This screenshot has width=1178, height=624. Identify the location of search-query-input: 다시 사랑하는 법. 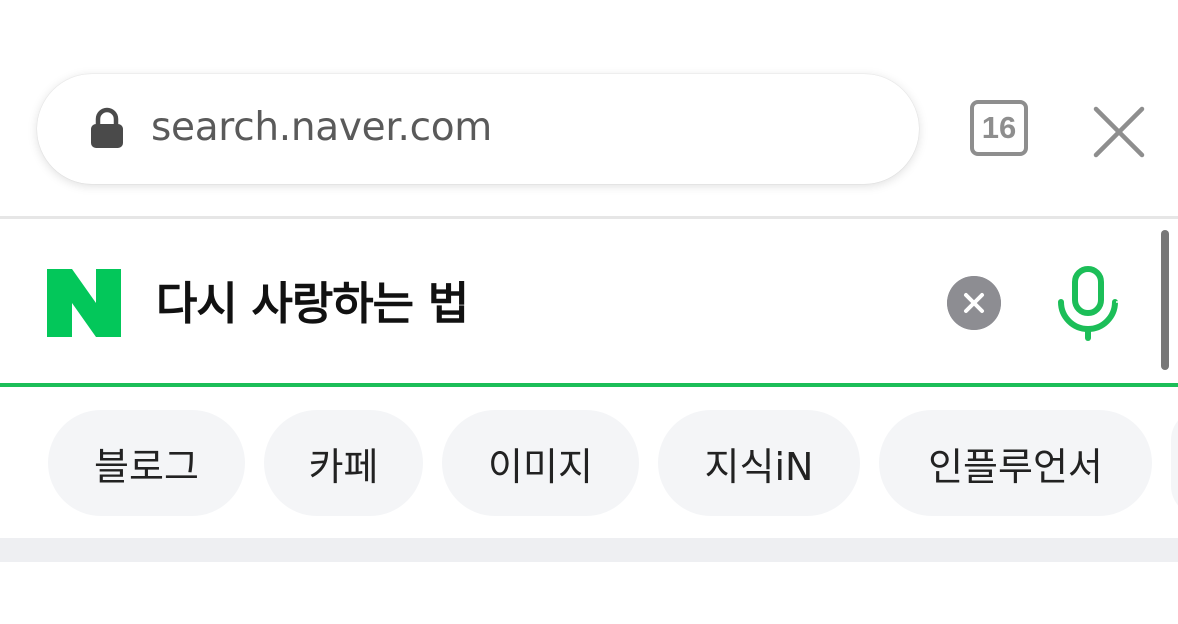
(312, 304).